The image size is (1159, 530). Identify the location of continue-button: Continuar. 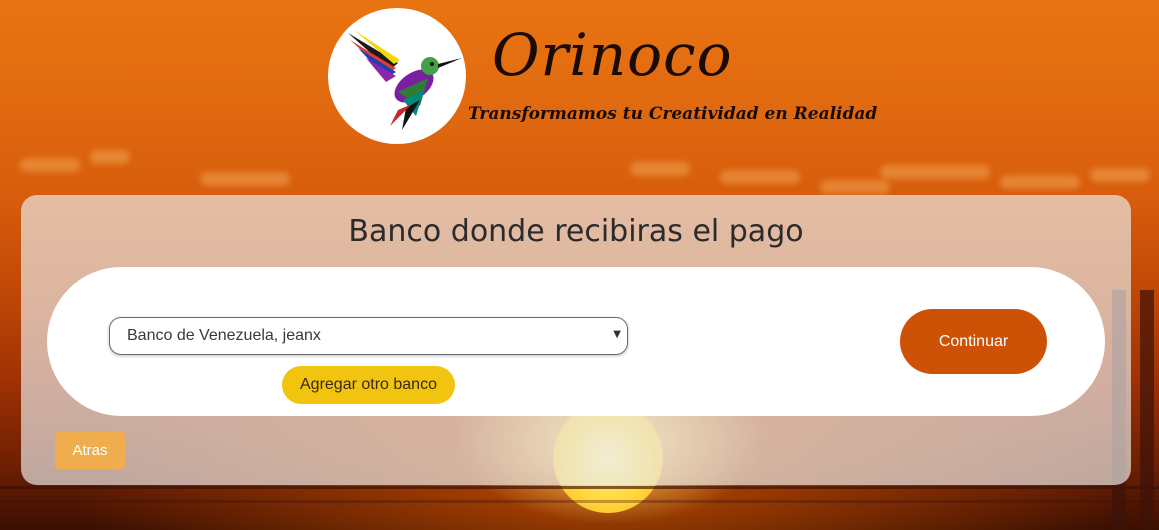
(973, 341).